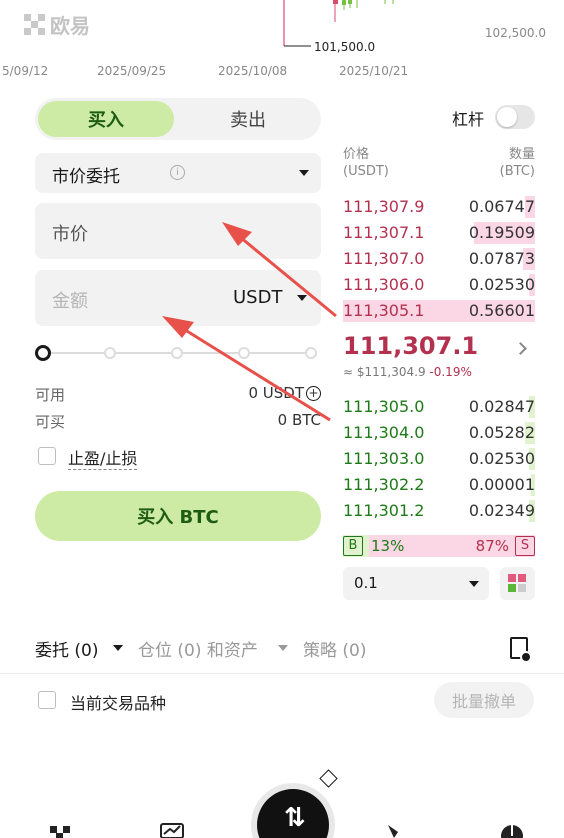 This screenshot has height=838, width=564. What do you see at coordinates (345, 47) in the screenshot?
I see `price-marker-label: 101,500.0` at bounding box center [345, 47].